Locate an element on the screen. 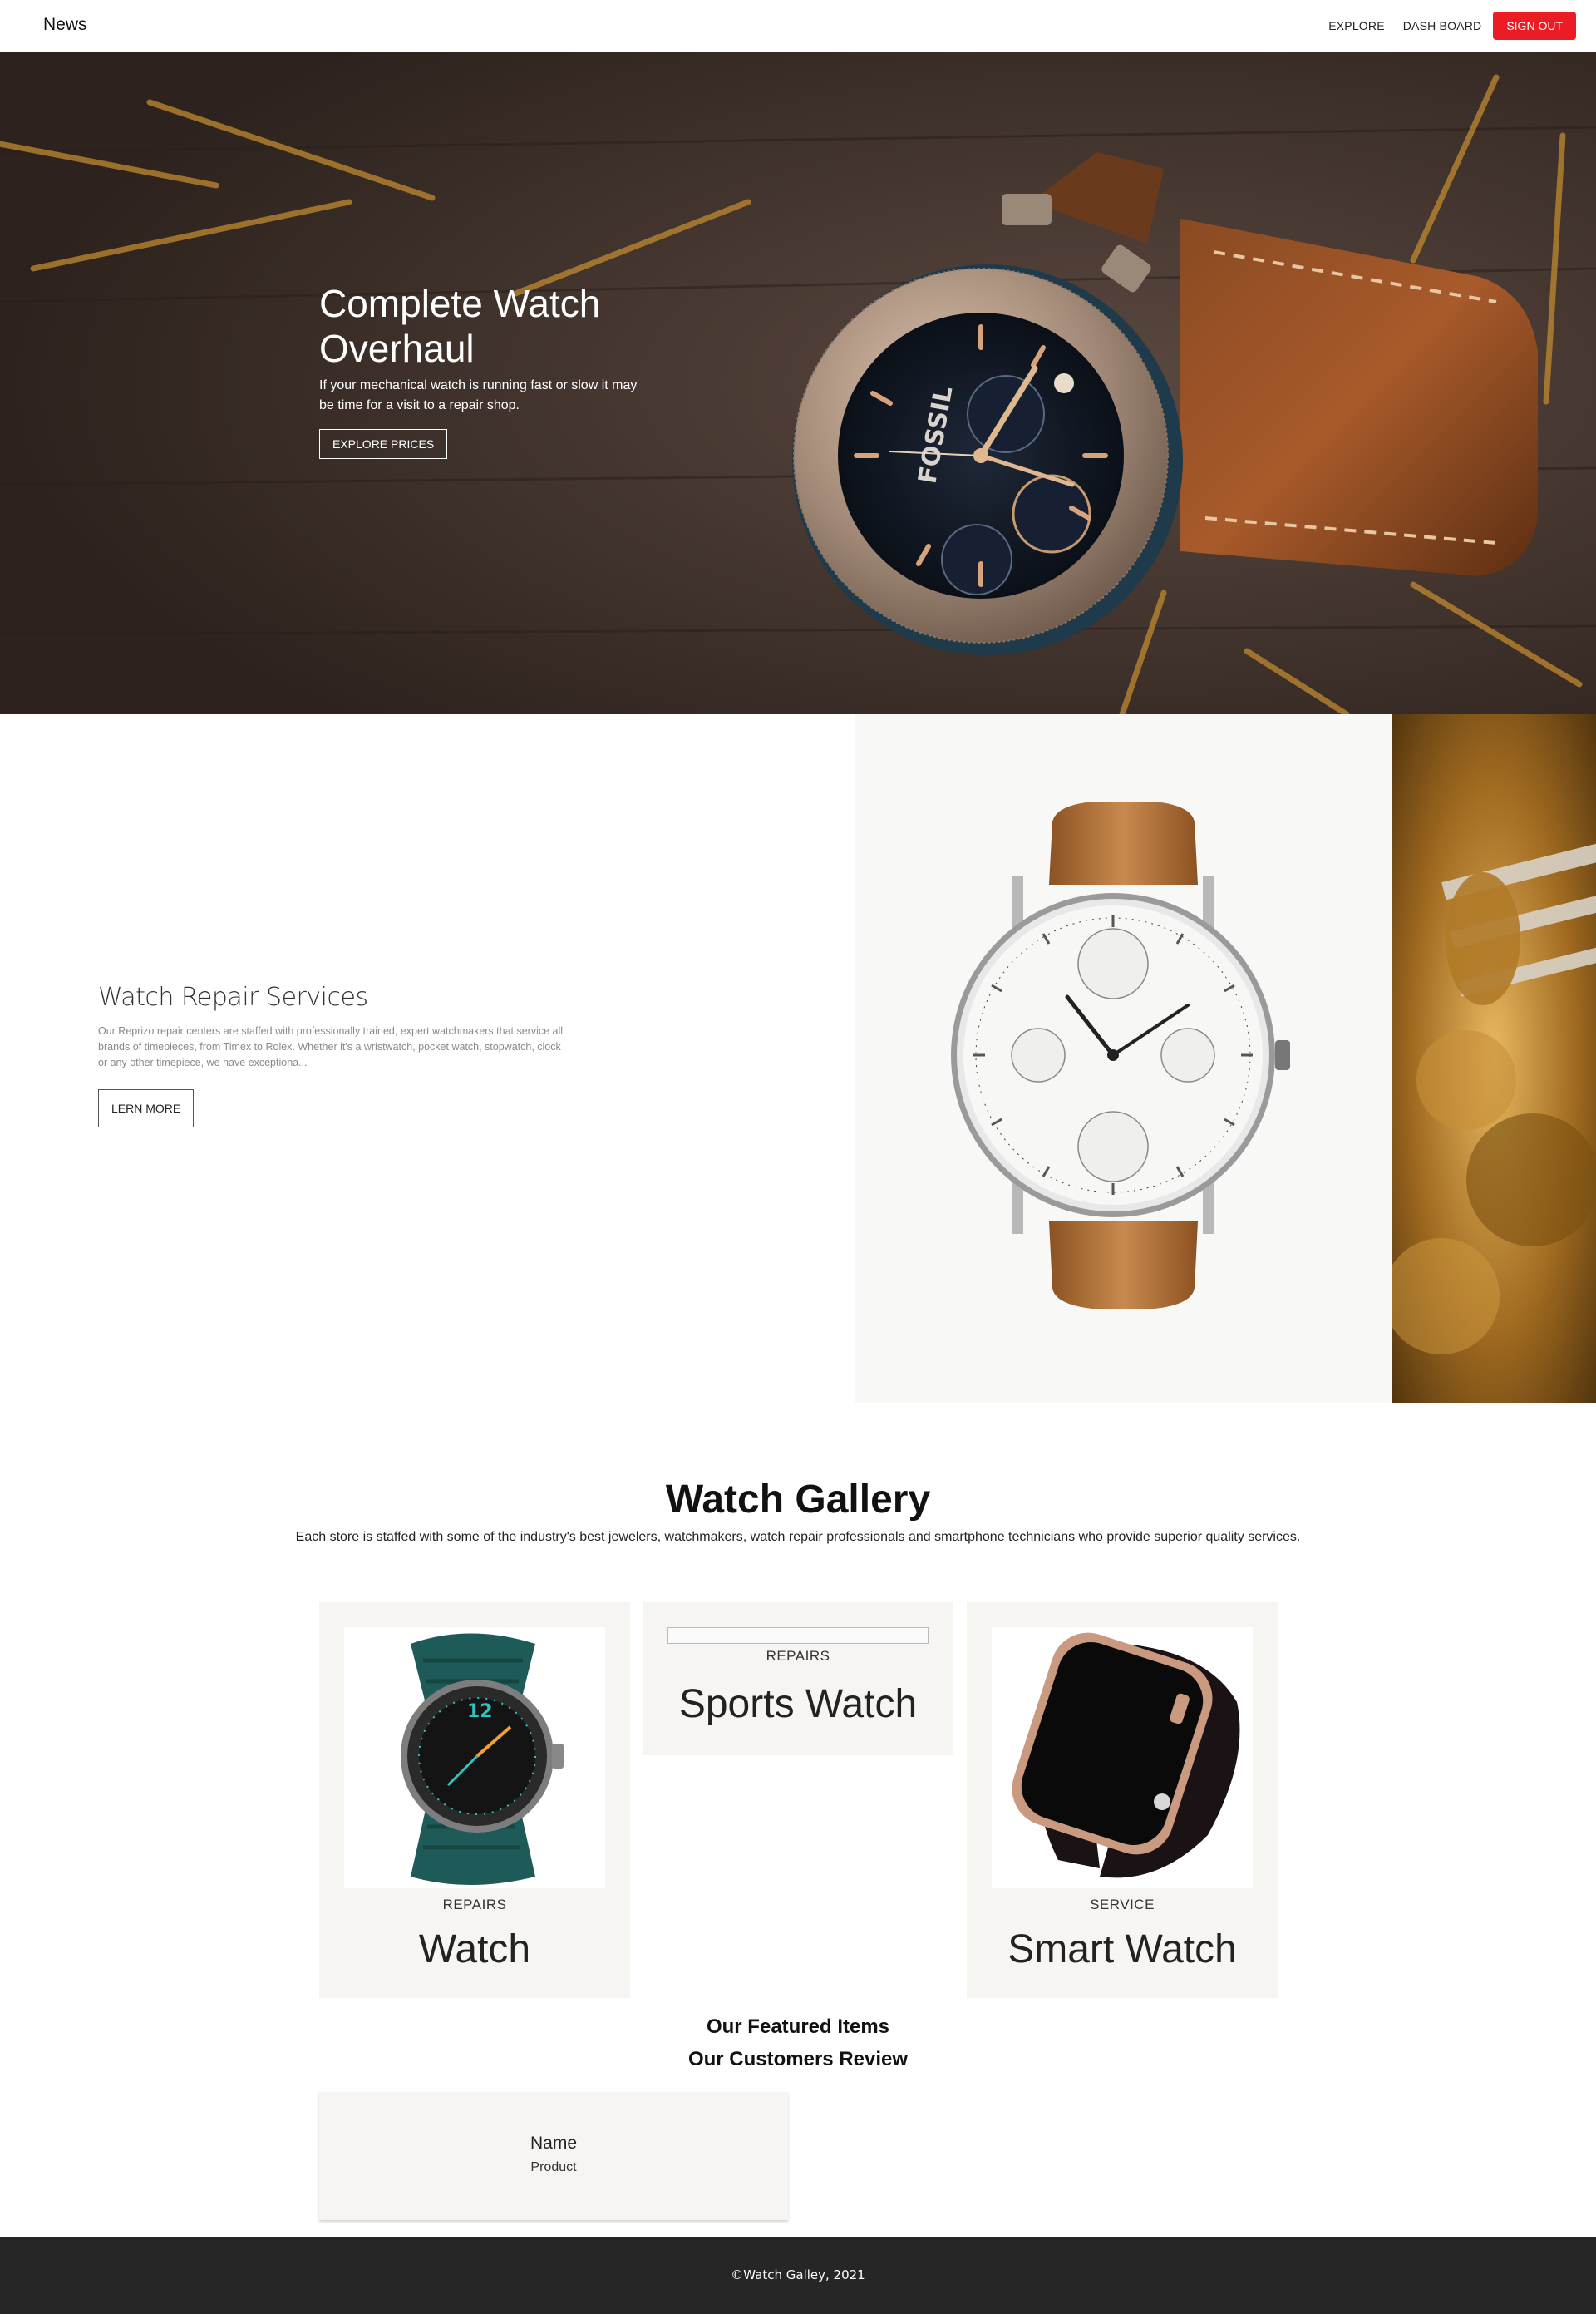 The width and height of the screenshot is (1596, 2314). nav-link-explore: EXPLORE is located at coordinates (1356, 26).